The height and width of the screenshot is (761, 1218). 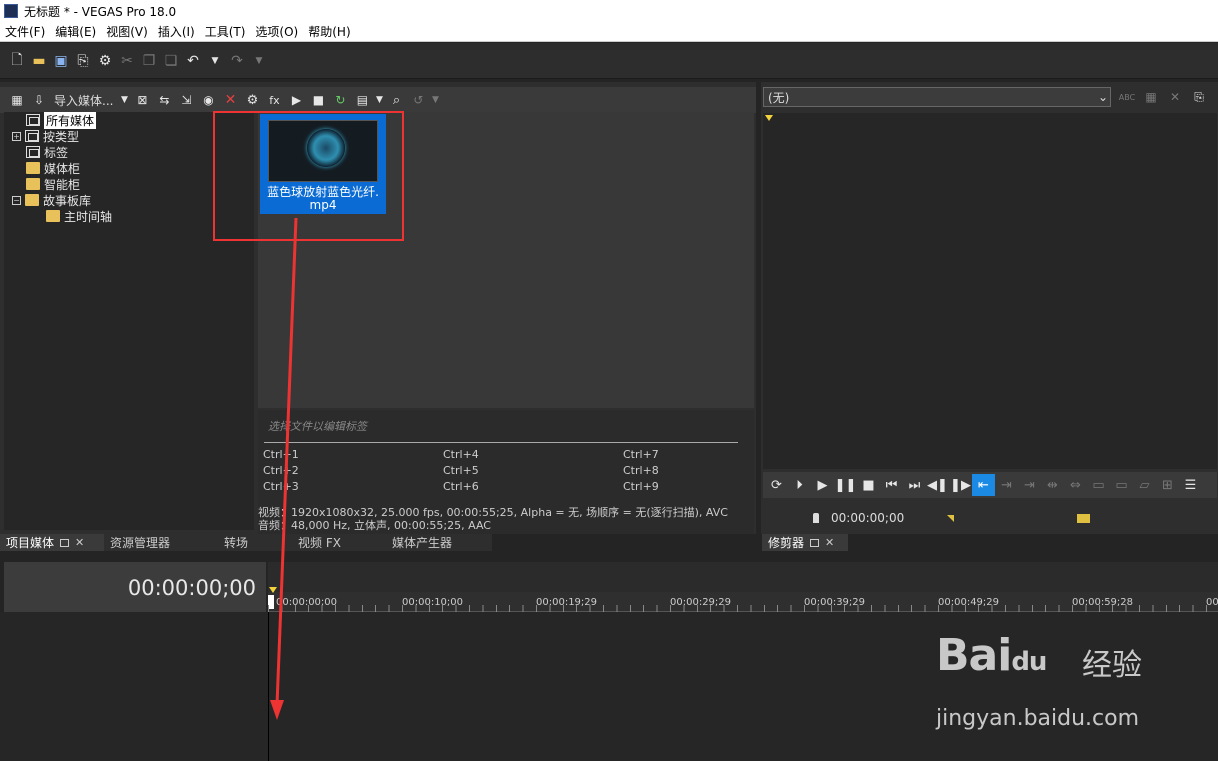 What do you see at coordinates (743, 608) in the screenshot?
I see `ruler-ticks` at bounding box center [743, 608].